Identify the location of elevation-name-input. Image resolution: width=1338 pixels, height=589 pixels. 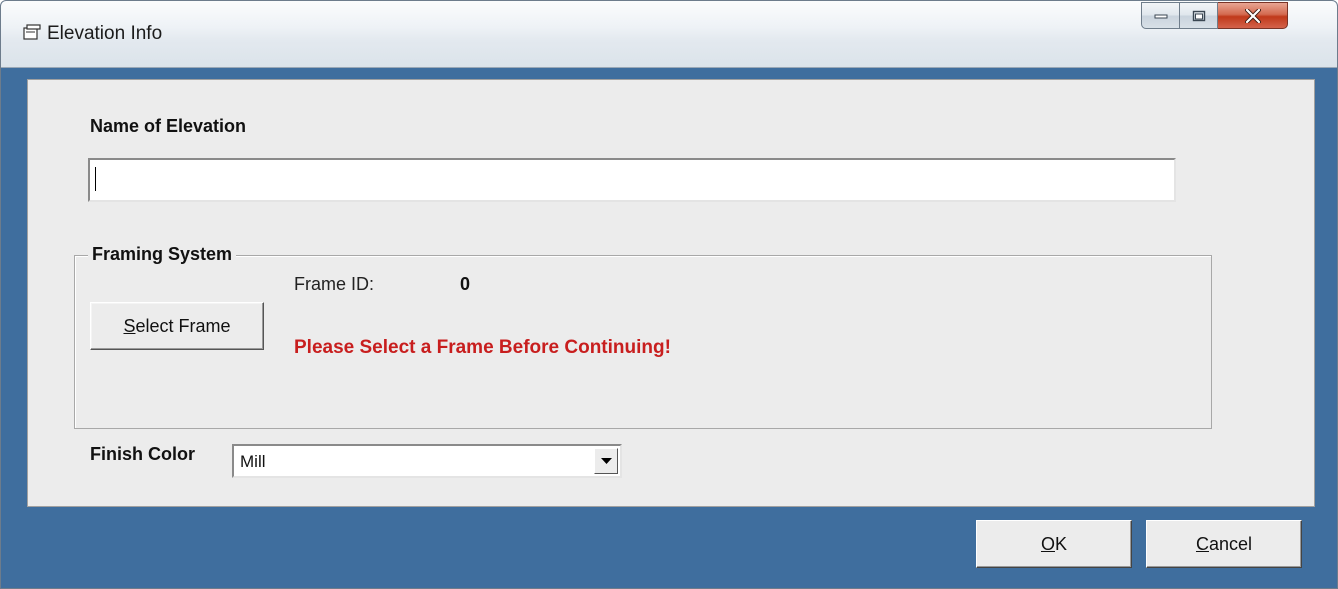
(632, 180).